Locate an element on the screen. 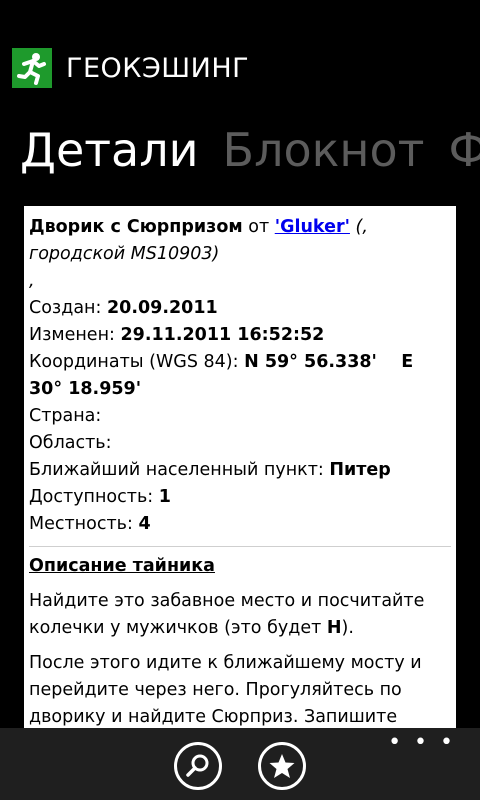 Image resolution: width=480 pixels, height=800 pixels. favorite-star-icon is located at coordinates (282, 766).